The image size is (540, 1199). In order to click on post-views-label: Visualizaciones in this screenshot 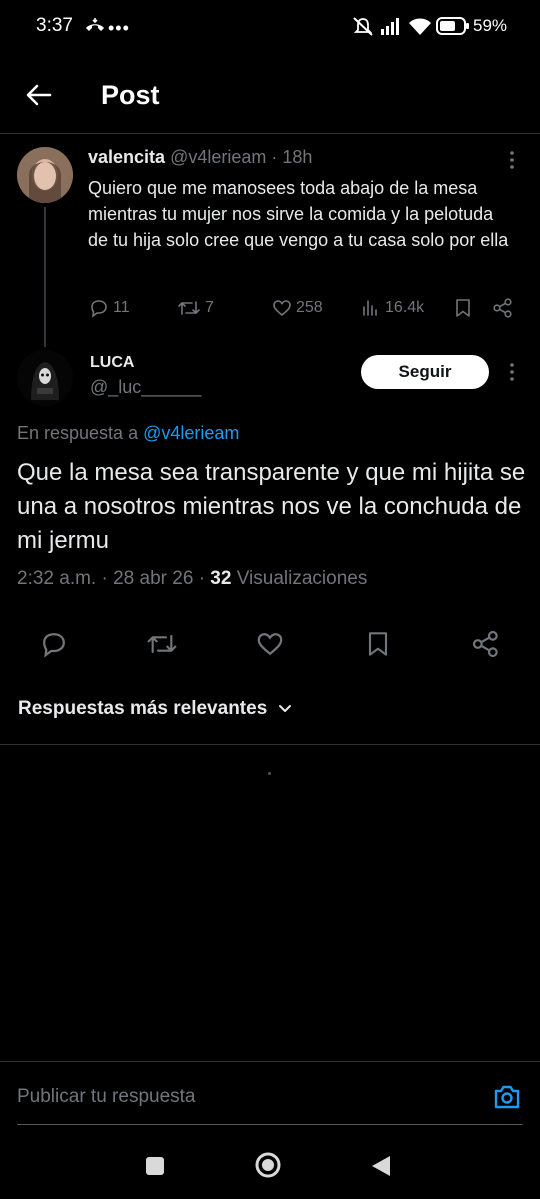, I will do `click(302, 578)`.